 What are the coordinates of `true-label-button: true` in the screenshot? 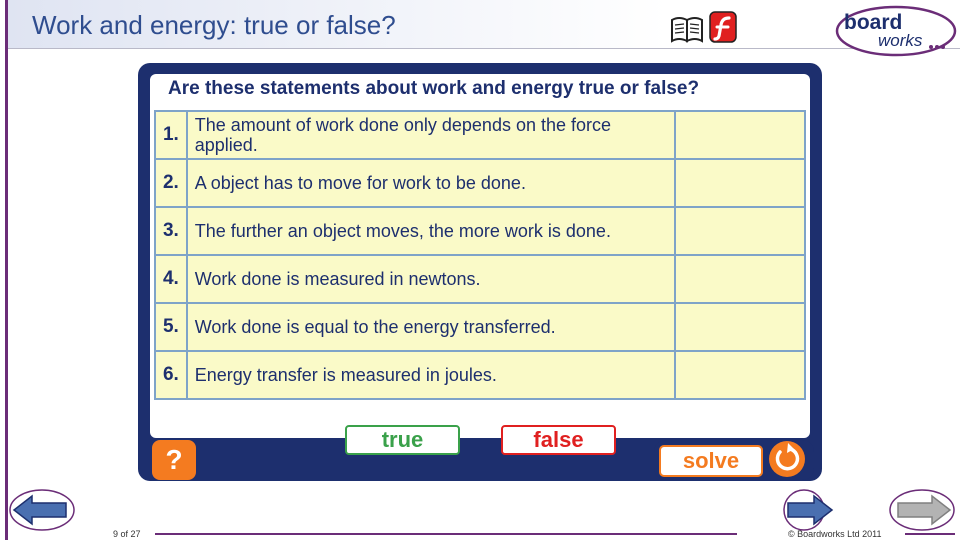 It's located at (402, 440).